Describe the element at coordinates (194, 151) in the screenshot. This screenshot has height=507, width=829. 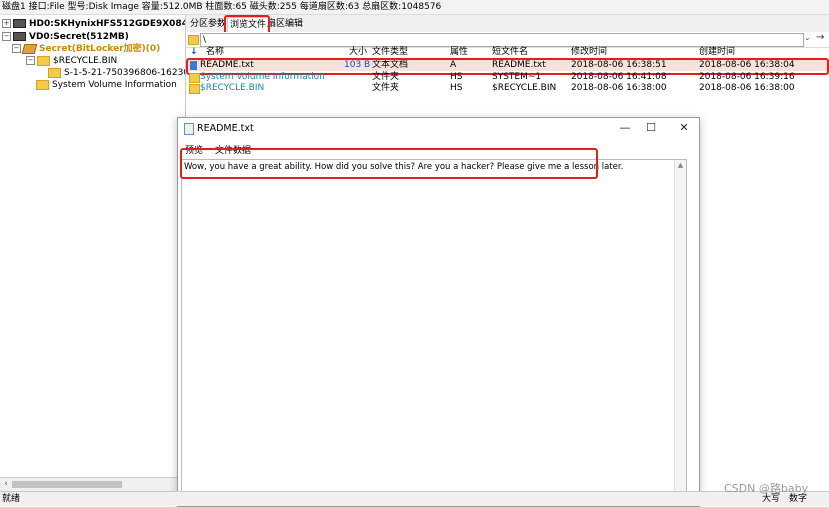
I see `menu-preview: 预览` at that location.